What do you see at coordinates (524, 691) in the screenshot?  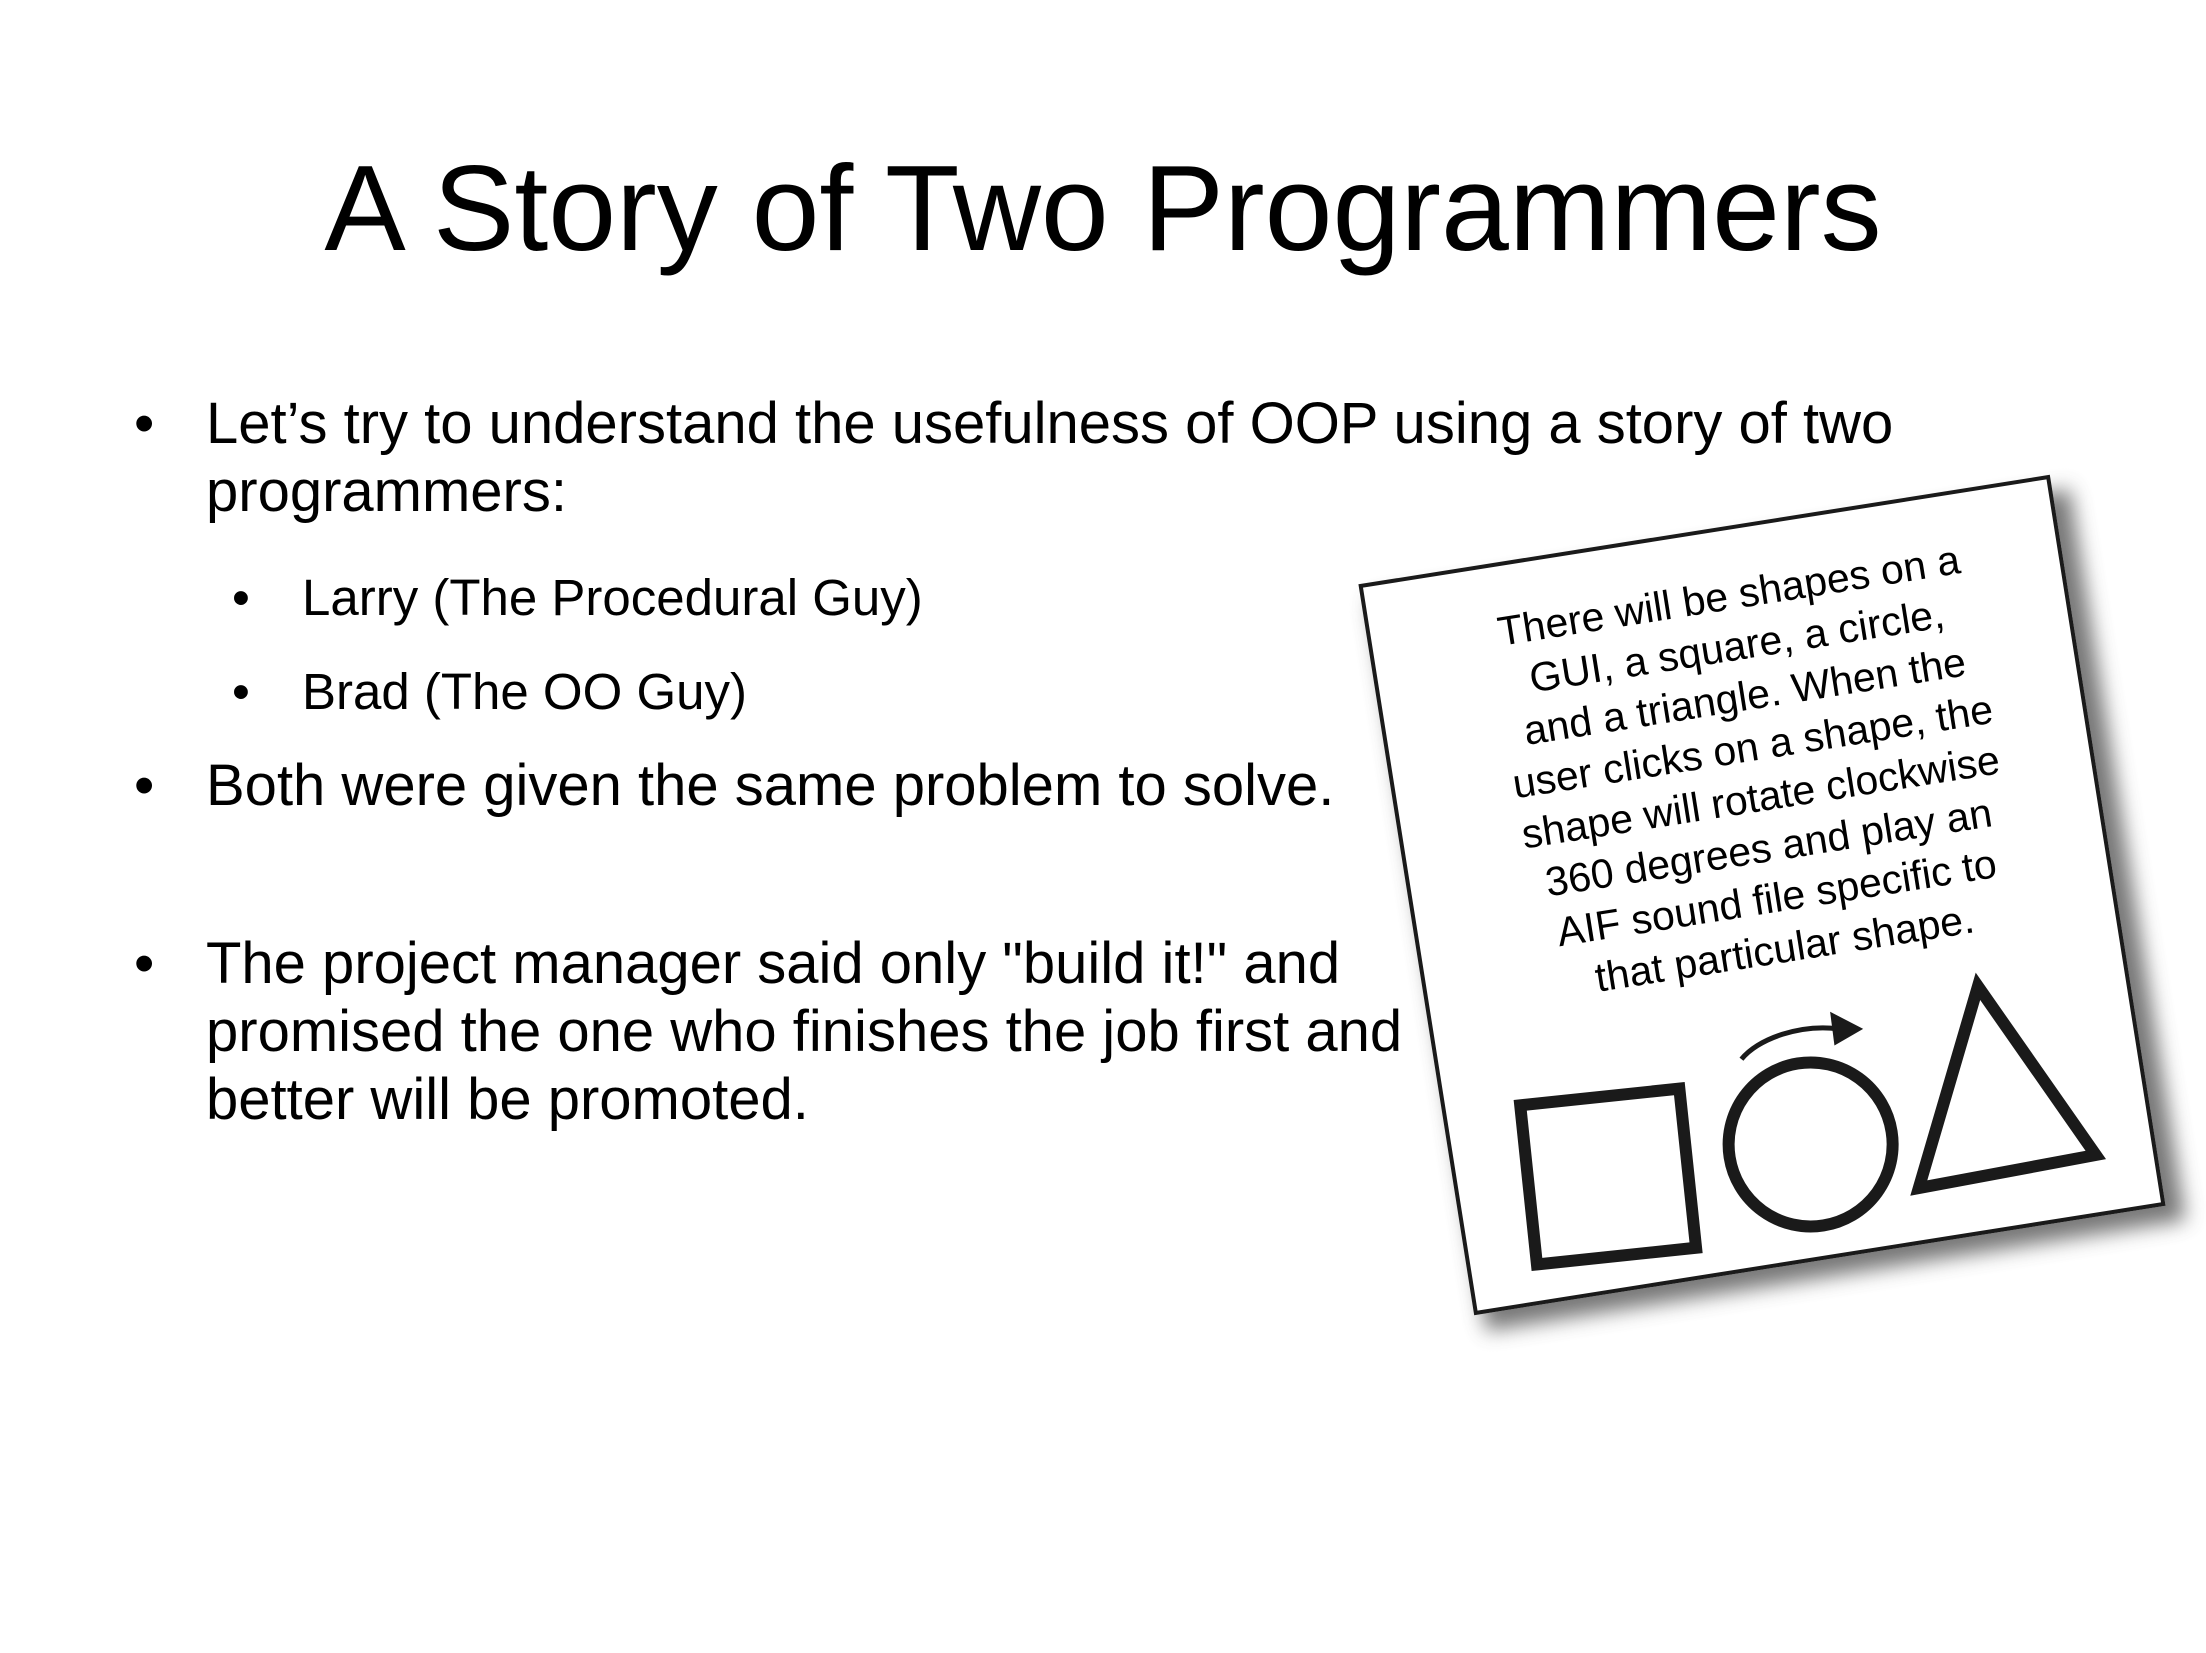 I see `sub-bullet-text: Brad (The OO Guy)` at bounding box center [524, 691].